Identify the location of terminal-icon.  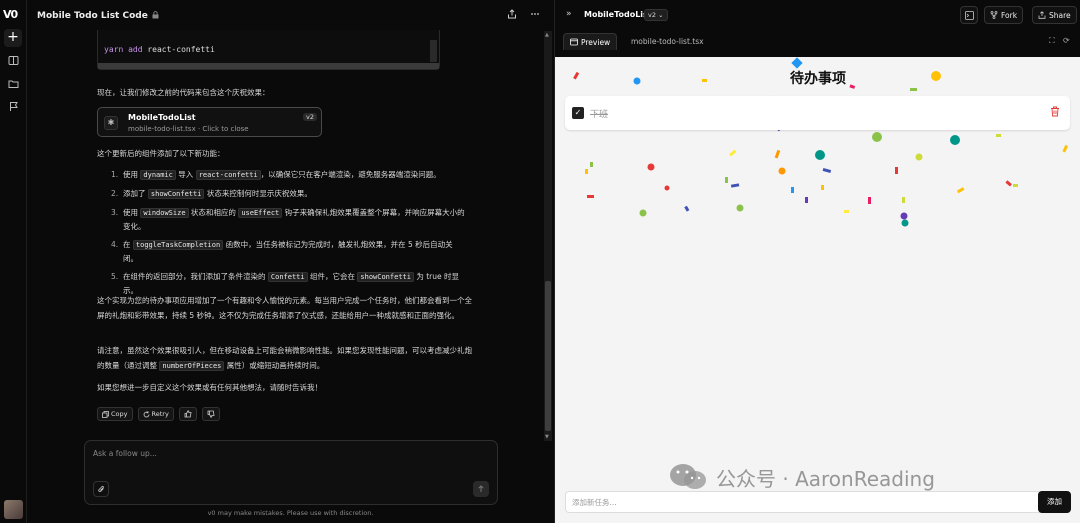
(969, 15).